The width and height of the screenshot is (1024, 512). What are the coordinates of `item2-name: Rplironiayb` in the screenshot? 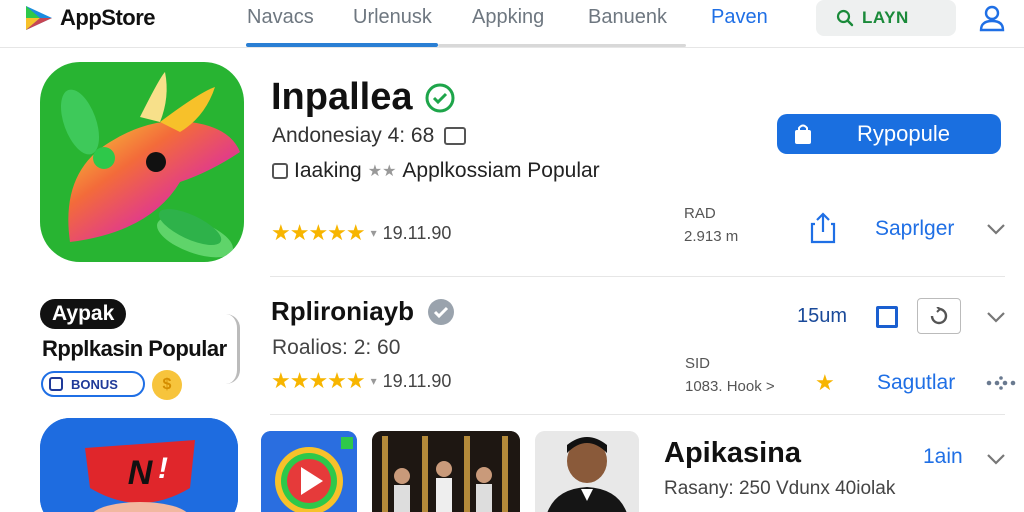 It's located at (343, 311).